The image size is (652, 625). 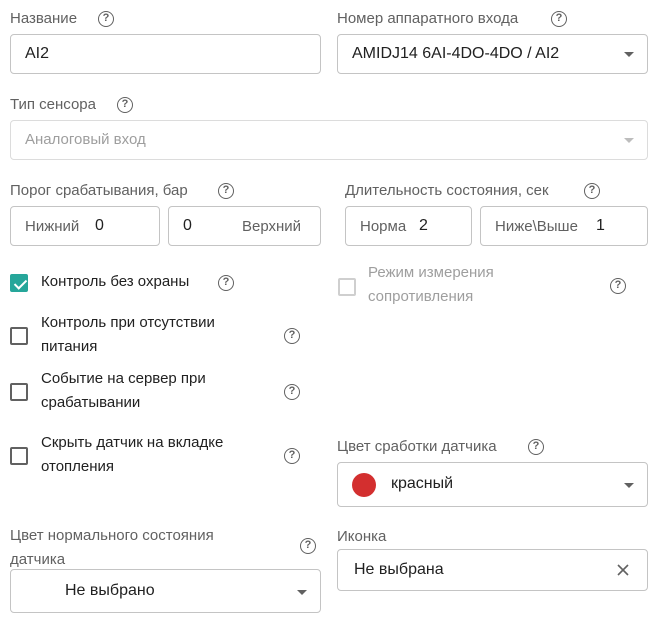 What do you see at coordinates (19, 336) in the screenshot?
I see `power-loss-checkbox` at bounding box center [19, 336].